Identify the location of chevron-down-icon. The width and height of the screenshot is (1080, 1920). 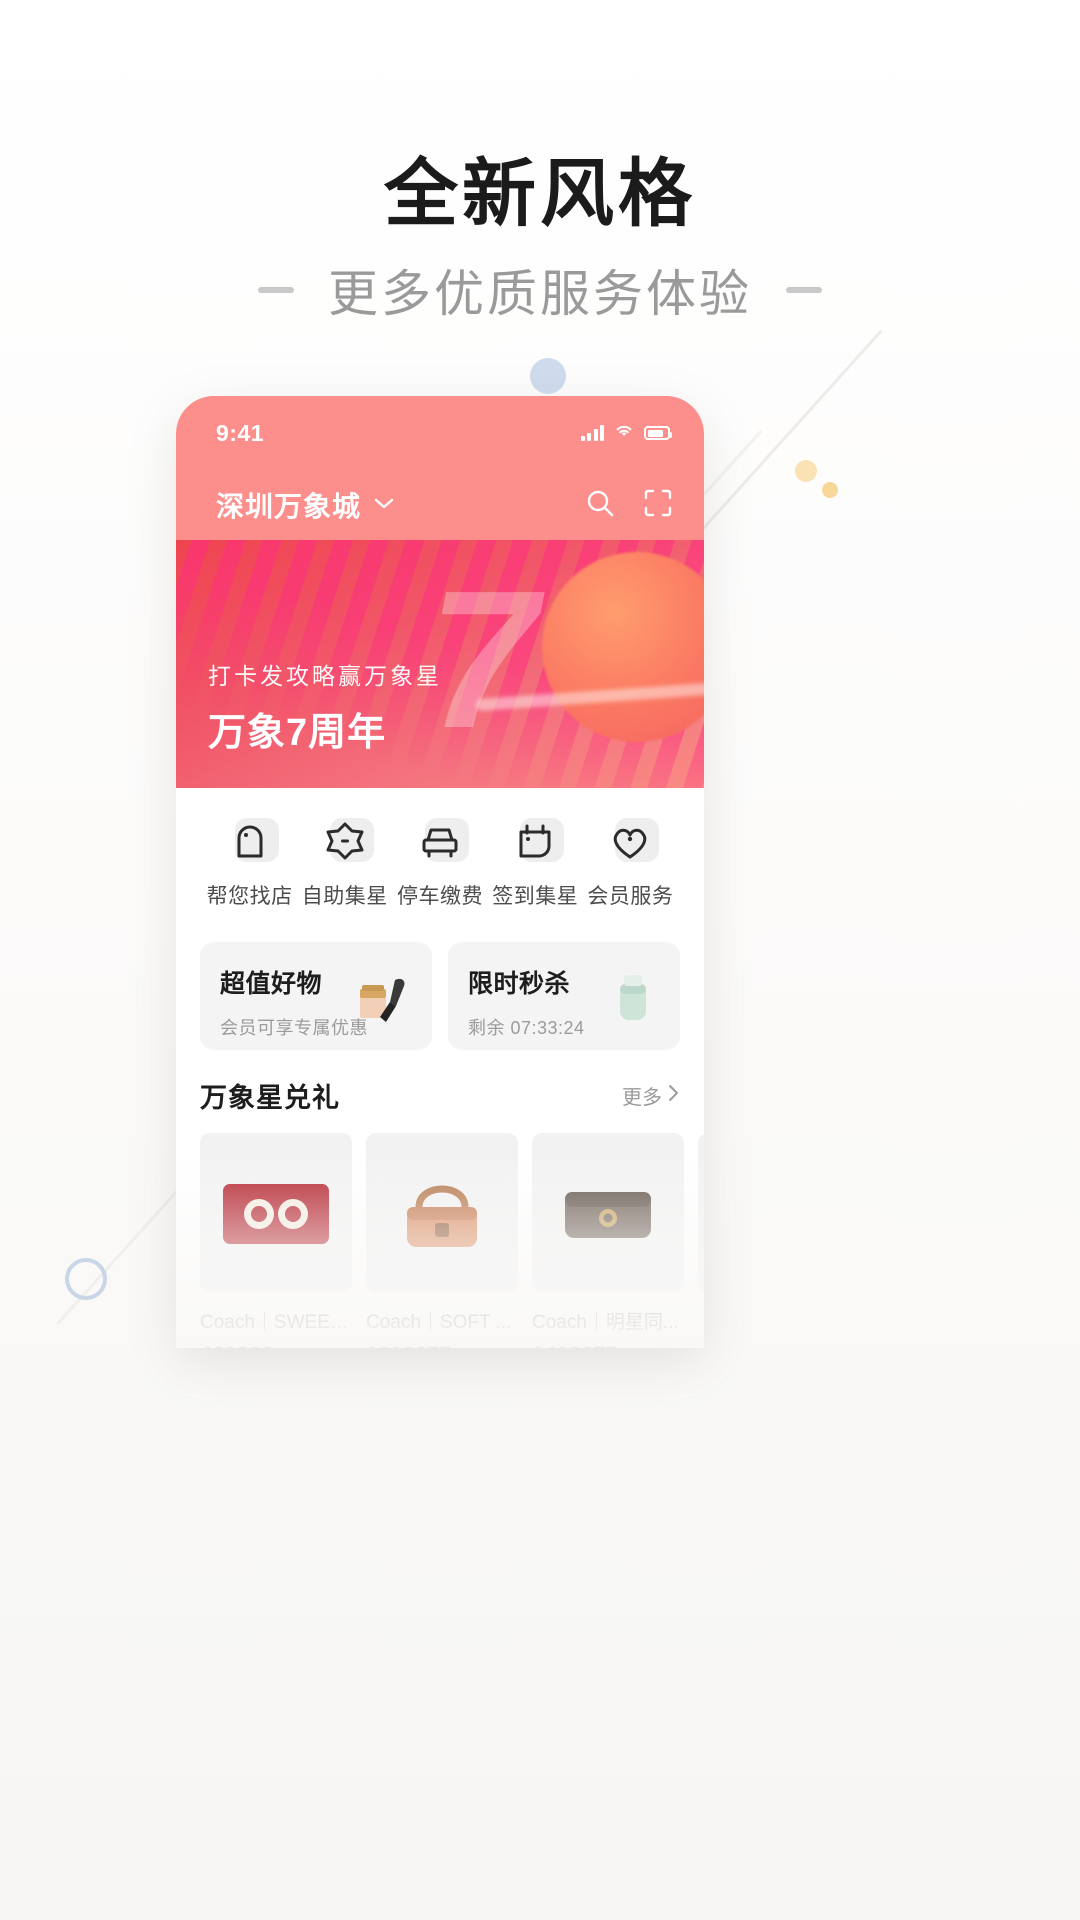
(384, 505).